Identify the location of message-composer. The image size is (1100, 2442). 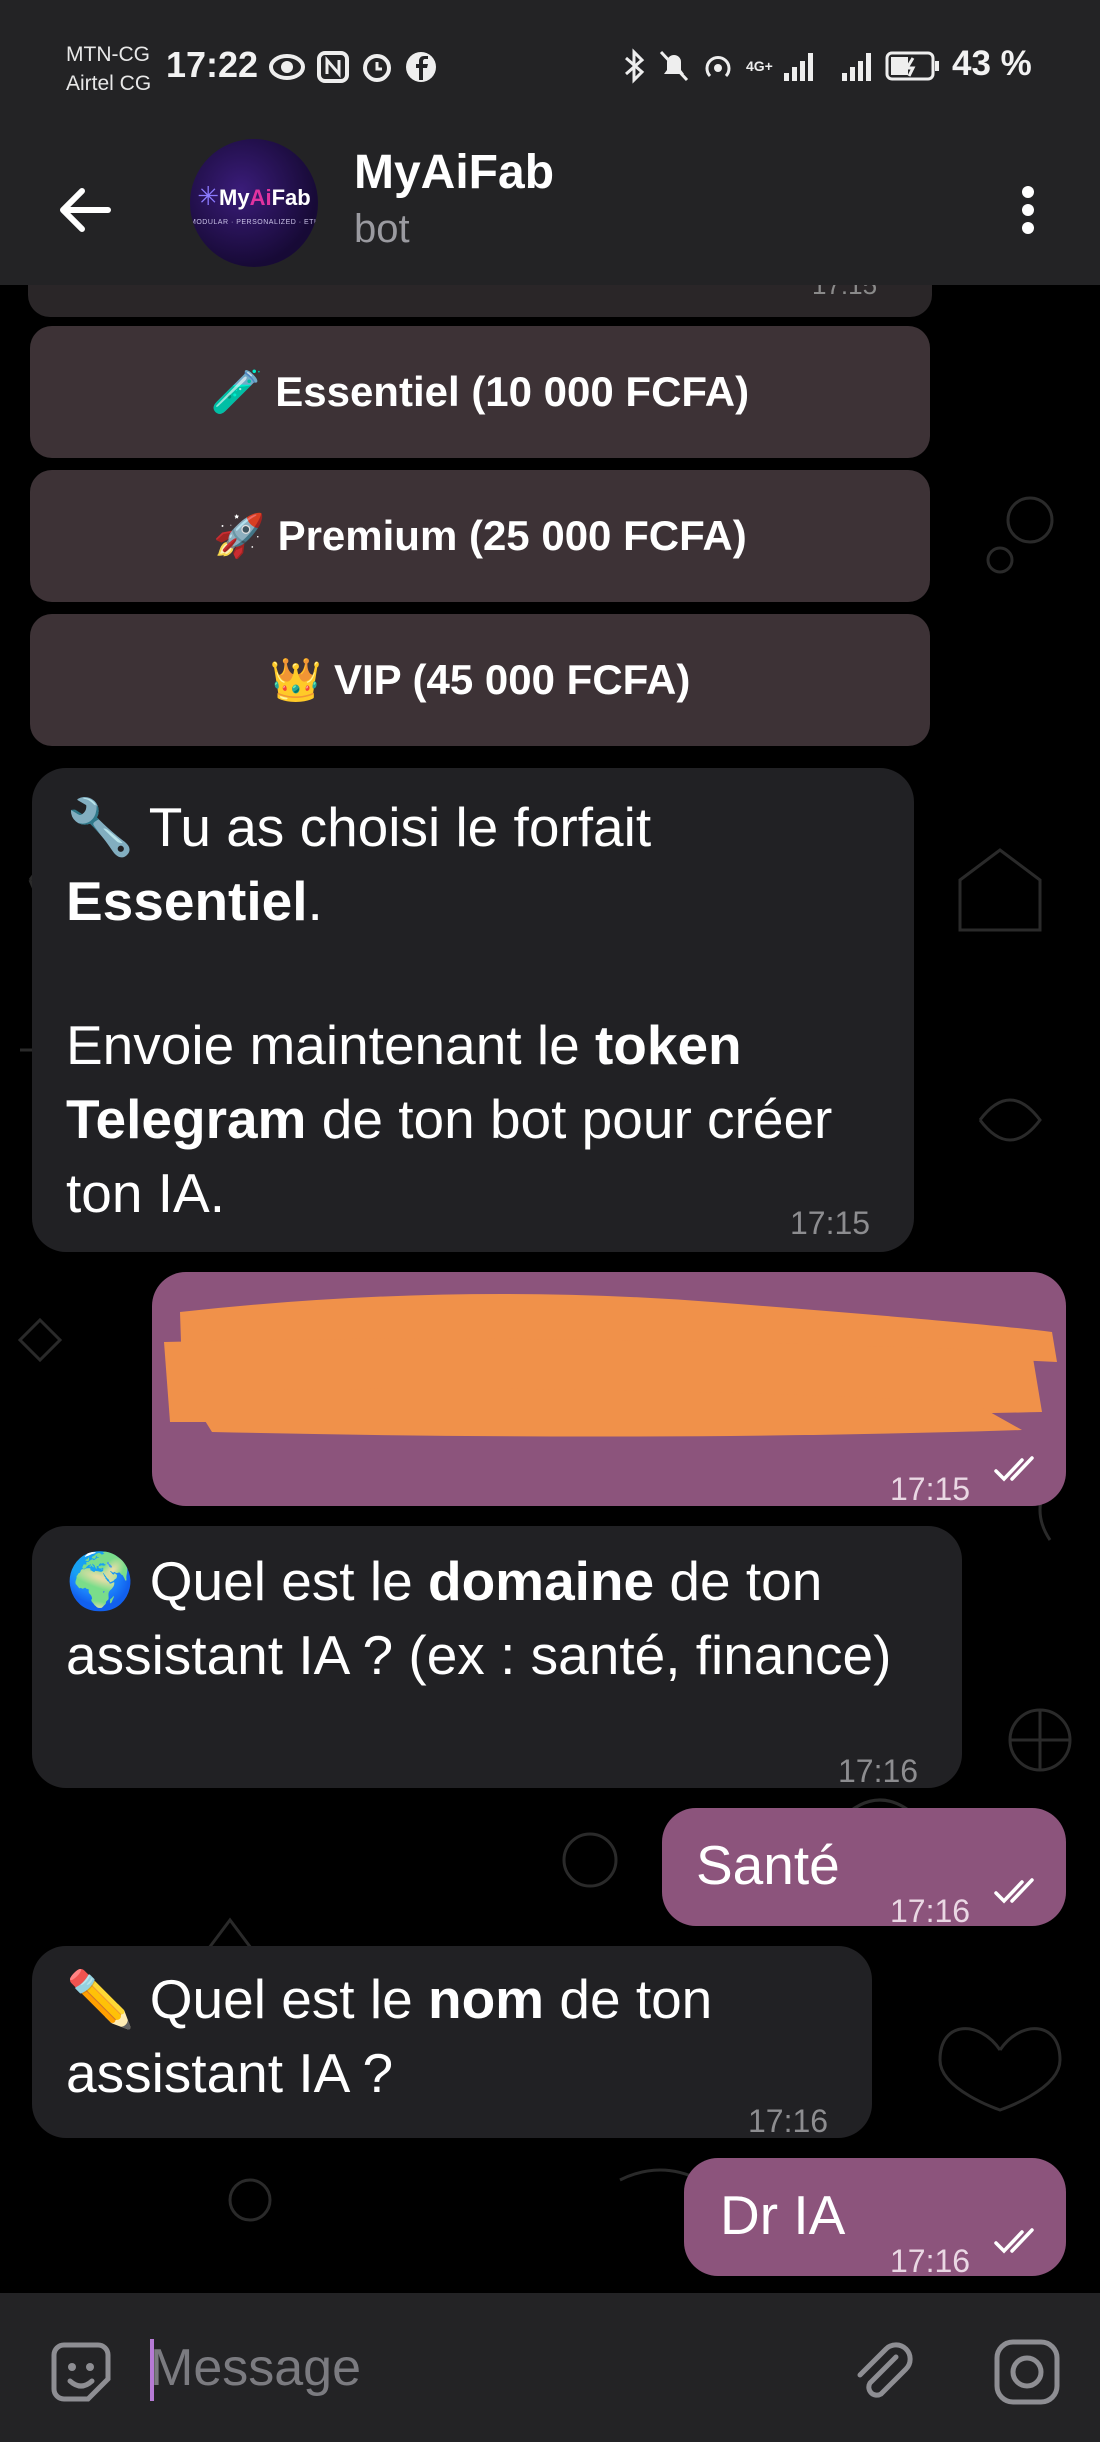
(550, 2367).